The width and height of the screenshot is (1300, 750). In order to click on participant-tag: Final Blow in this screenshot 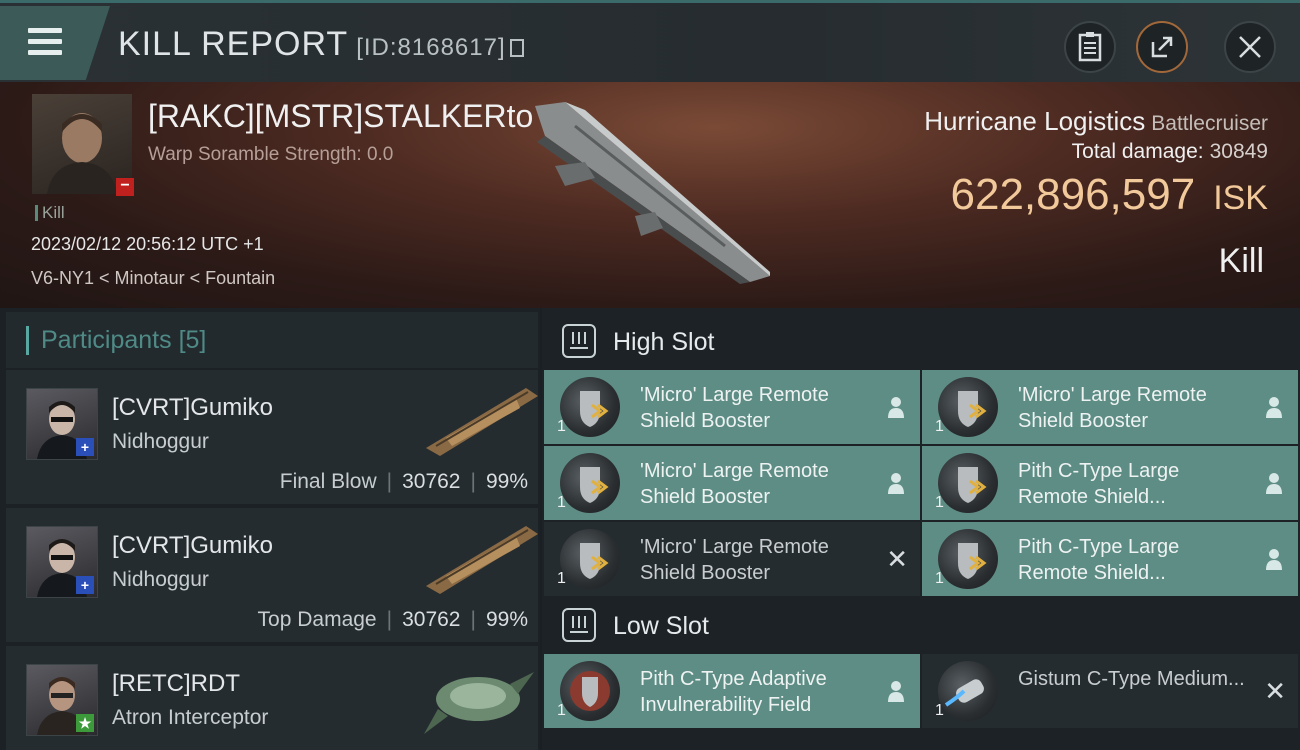, I will do `click(328, 481)`.